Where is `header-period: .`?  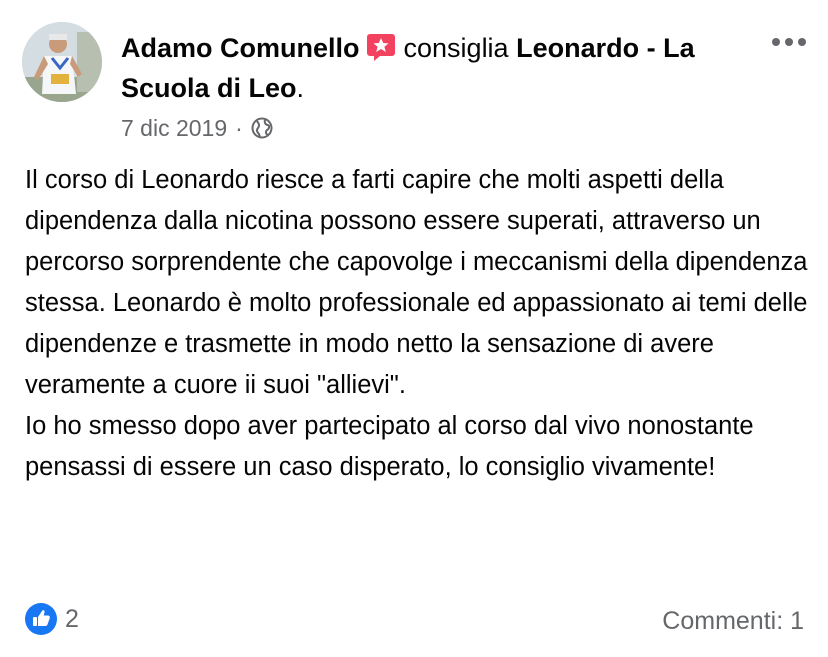 header-period: . is located at coordinates (300, 88).